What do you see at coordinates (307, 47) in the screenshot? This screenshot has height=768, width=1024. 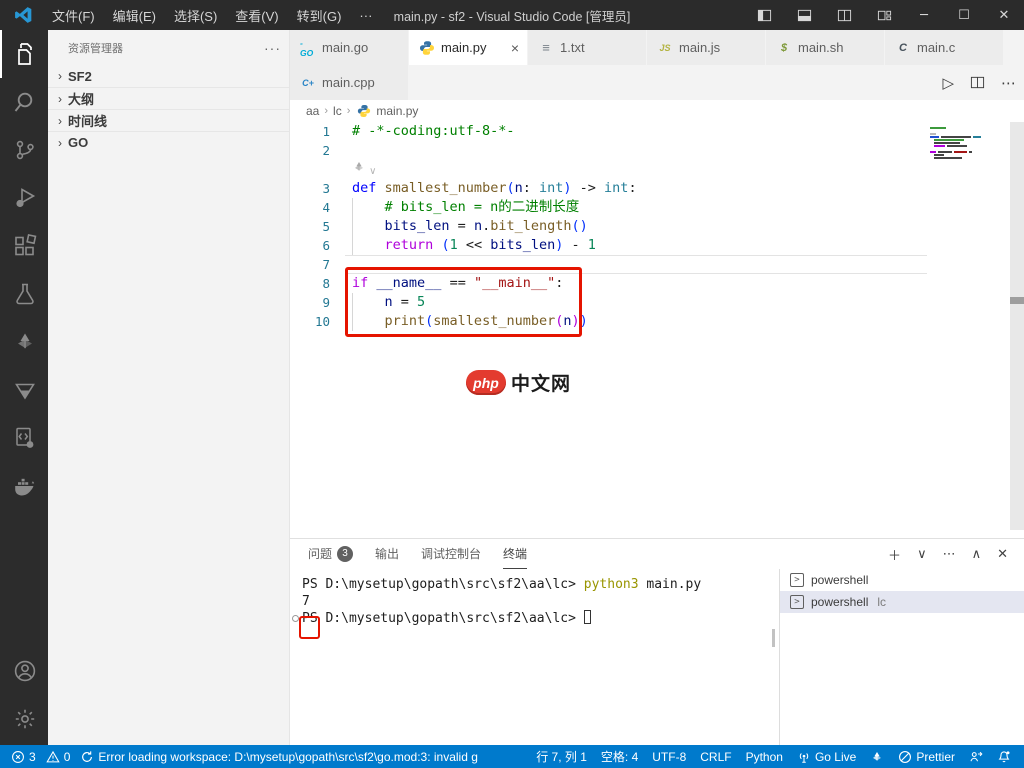 I see `go-file-icon: -GO` at bounding box center [307, 47].